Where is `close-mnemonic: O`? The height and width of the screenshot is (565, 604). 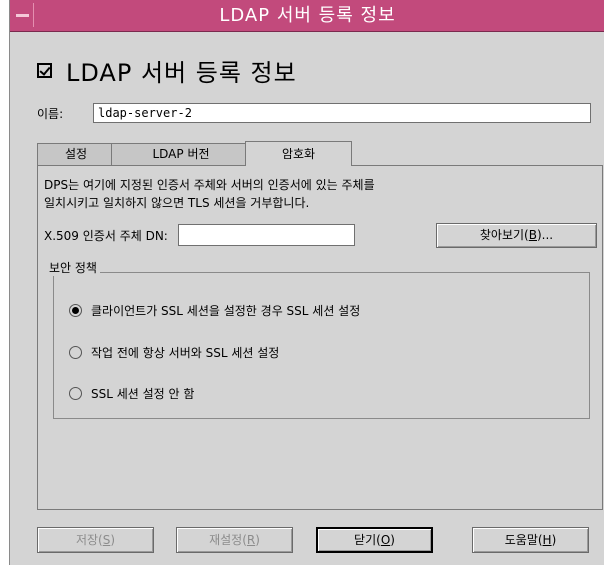 close-mnemonic: O is located at coordinates (385, 540).